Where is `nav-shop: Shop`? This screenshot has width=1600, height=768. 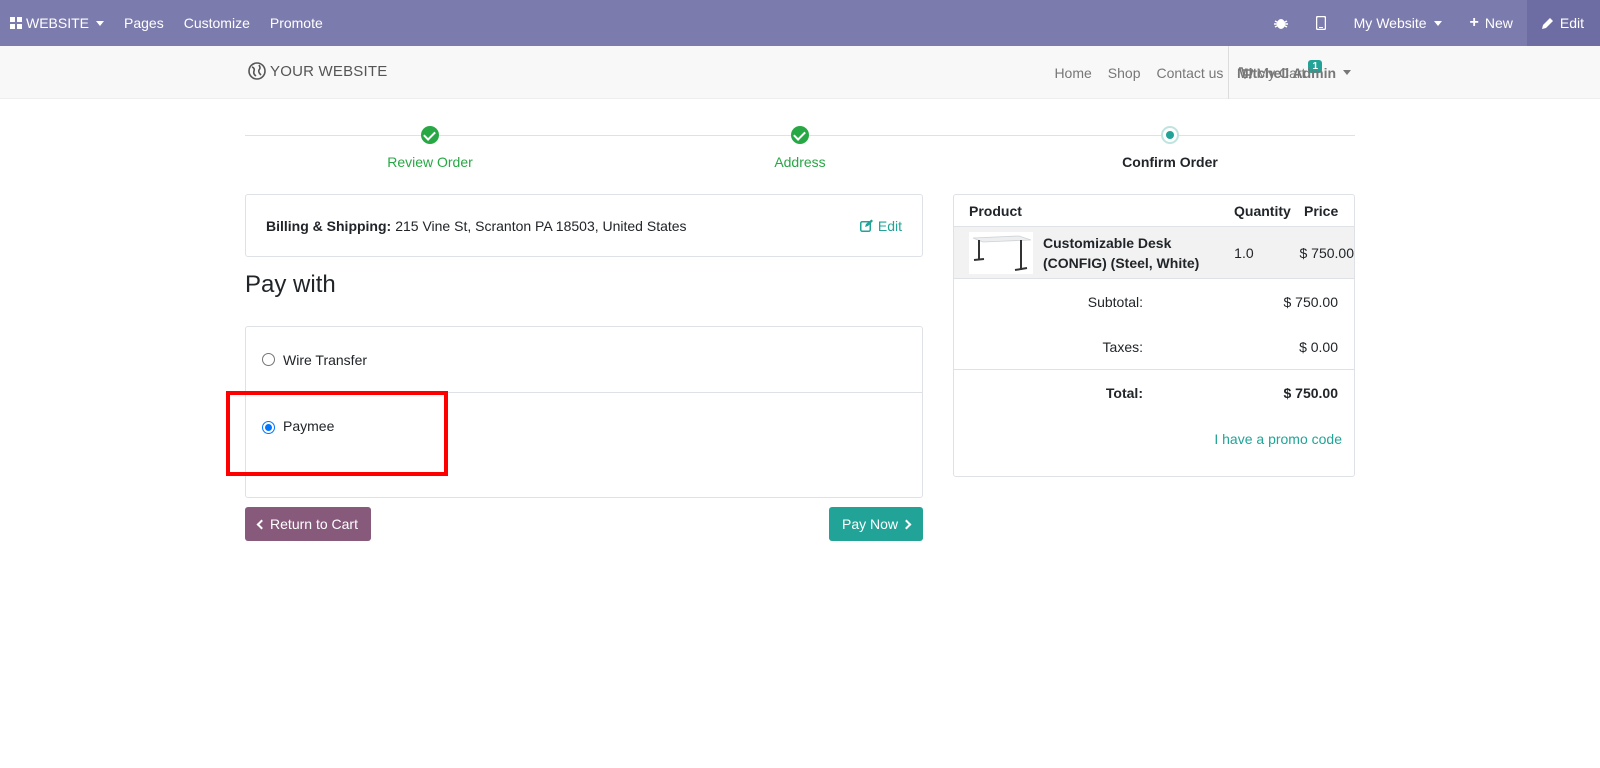
nav-shop: Shop is located at coordinates (1124, 73).